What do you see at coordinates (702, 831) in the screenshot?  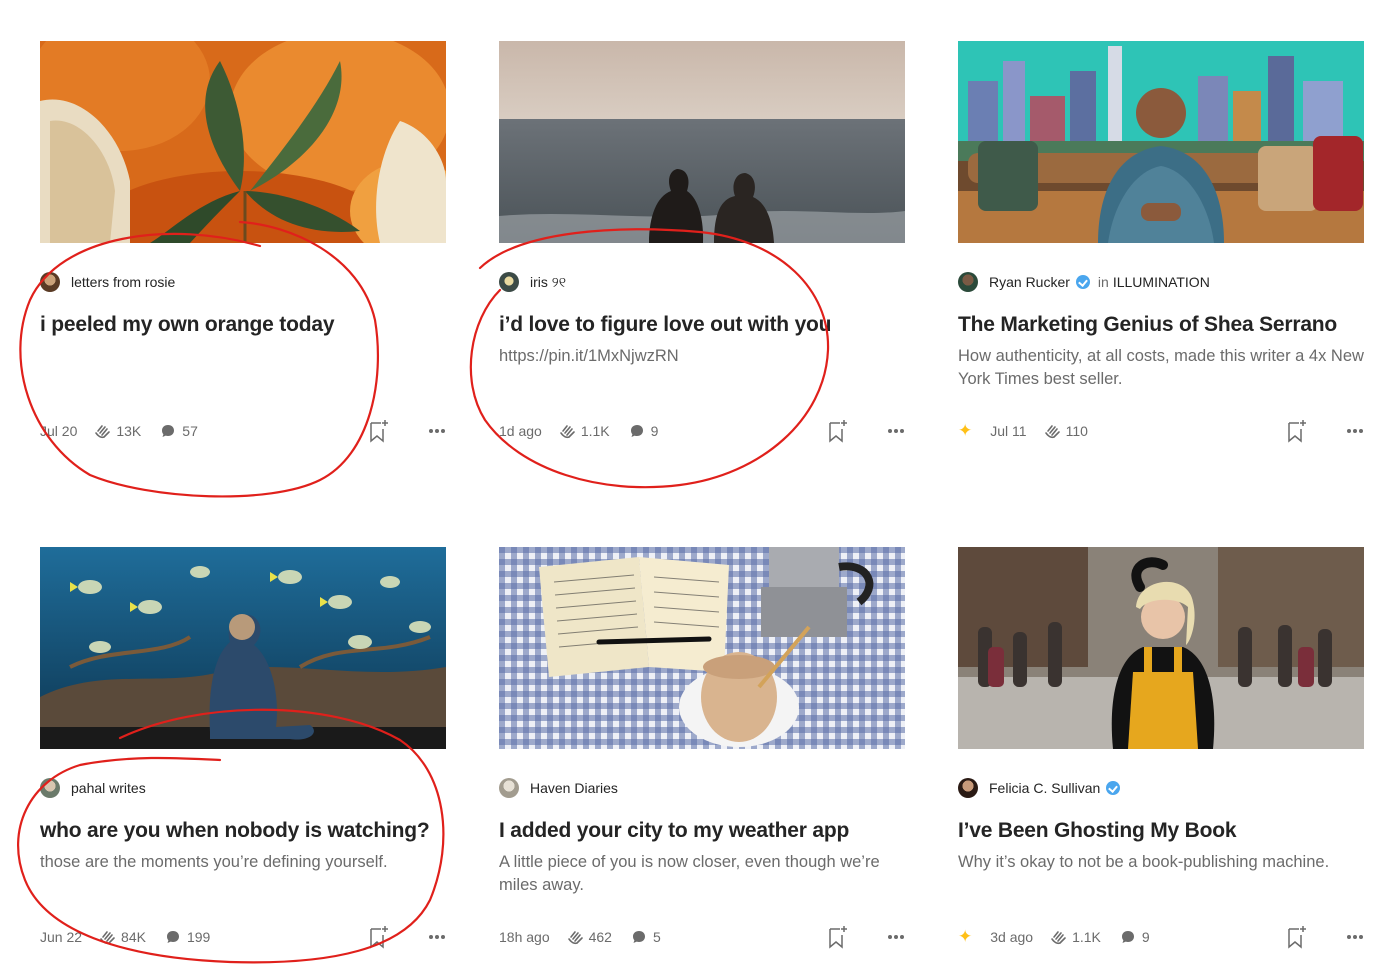 I see `story-title: I added your city to my weather app` at bounding box center [702, 831].